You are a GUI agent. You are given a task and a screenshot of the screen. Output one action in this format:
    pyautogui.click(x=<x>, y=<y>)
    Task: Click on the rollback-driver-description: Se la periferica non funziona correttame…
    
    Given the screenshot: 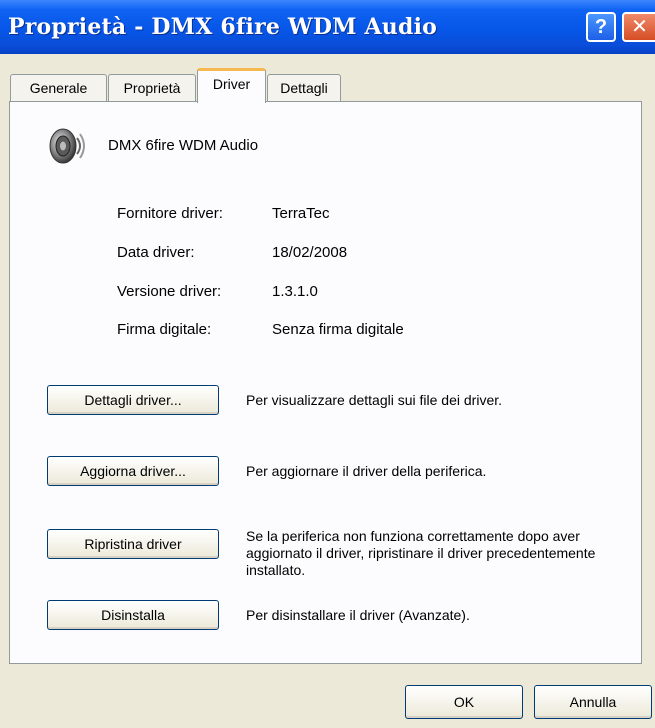 What is the action you would take?
    pyautogui.click(x=421, y=553)
    